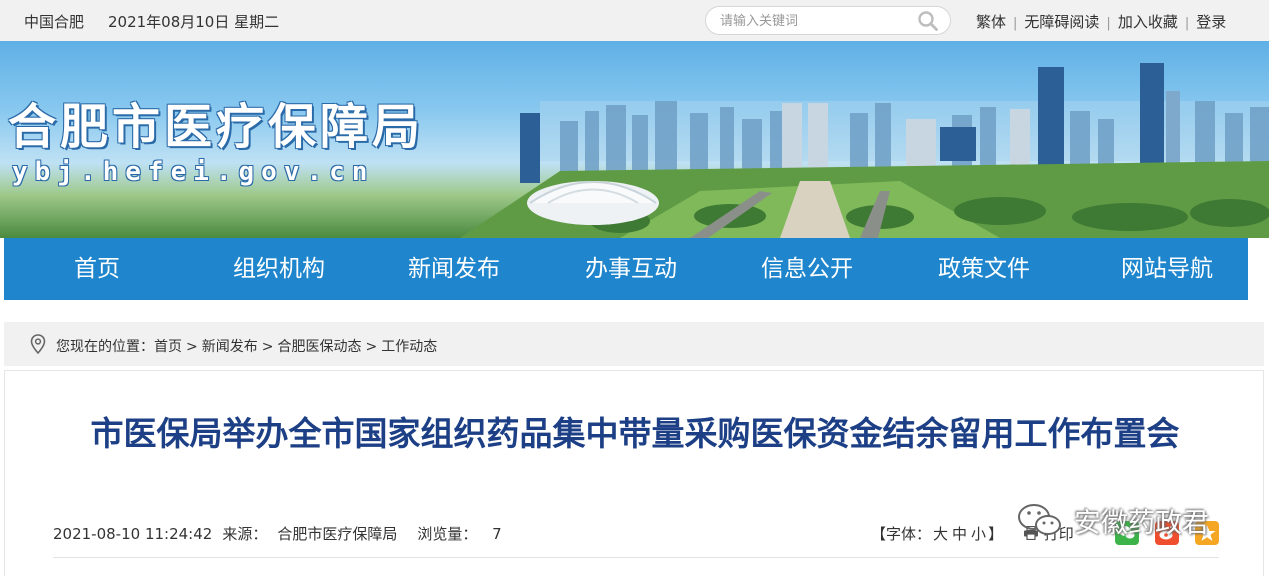 The width and height of the screenshot is (1269, 576). I want to click on meta-divider, so click(636, 557).